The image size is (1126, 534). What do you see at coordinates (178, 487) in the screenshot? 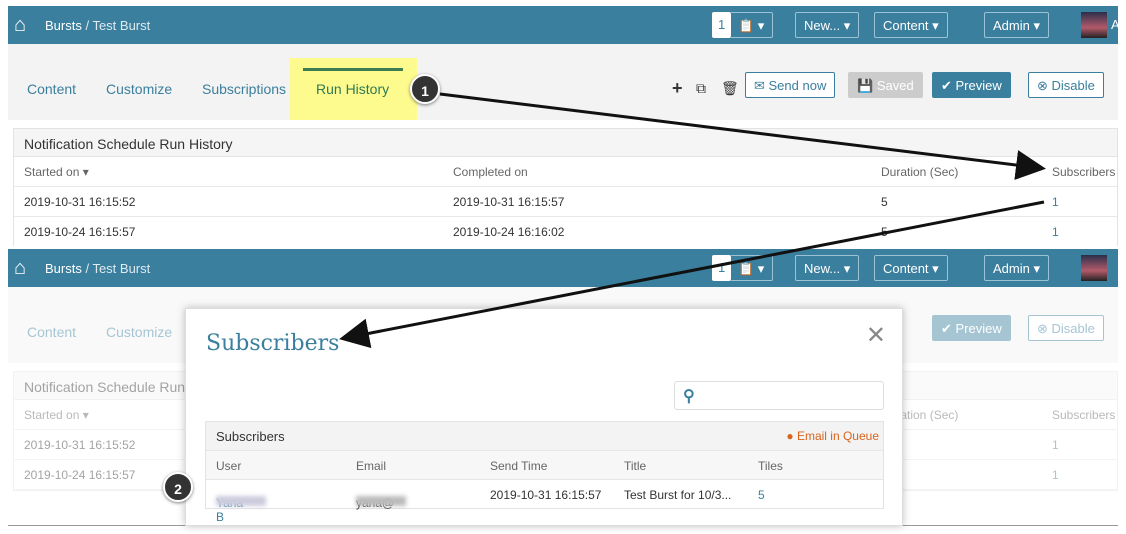
I see `step-2-badge: 2` at bounding box center [178, 487].